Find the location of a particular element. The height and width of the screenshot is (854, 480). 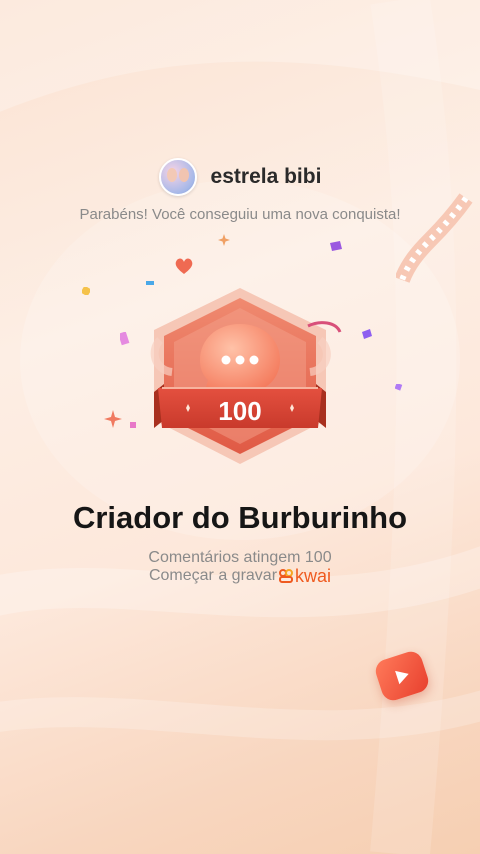

username: estrela bibi is located at coordinates (266, 176).